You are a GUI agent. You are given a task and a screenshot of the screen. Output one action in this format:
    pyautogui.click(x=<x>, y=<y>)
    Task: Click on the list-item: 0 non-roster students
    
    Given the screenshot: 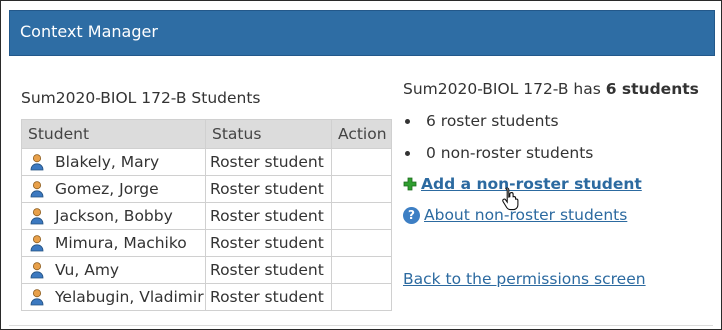 What is the action you would take?
    pyautogui.click(x=498, y=159)
    